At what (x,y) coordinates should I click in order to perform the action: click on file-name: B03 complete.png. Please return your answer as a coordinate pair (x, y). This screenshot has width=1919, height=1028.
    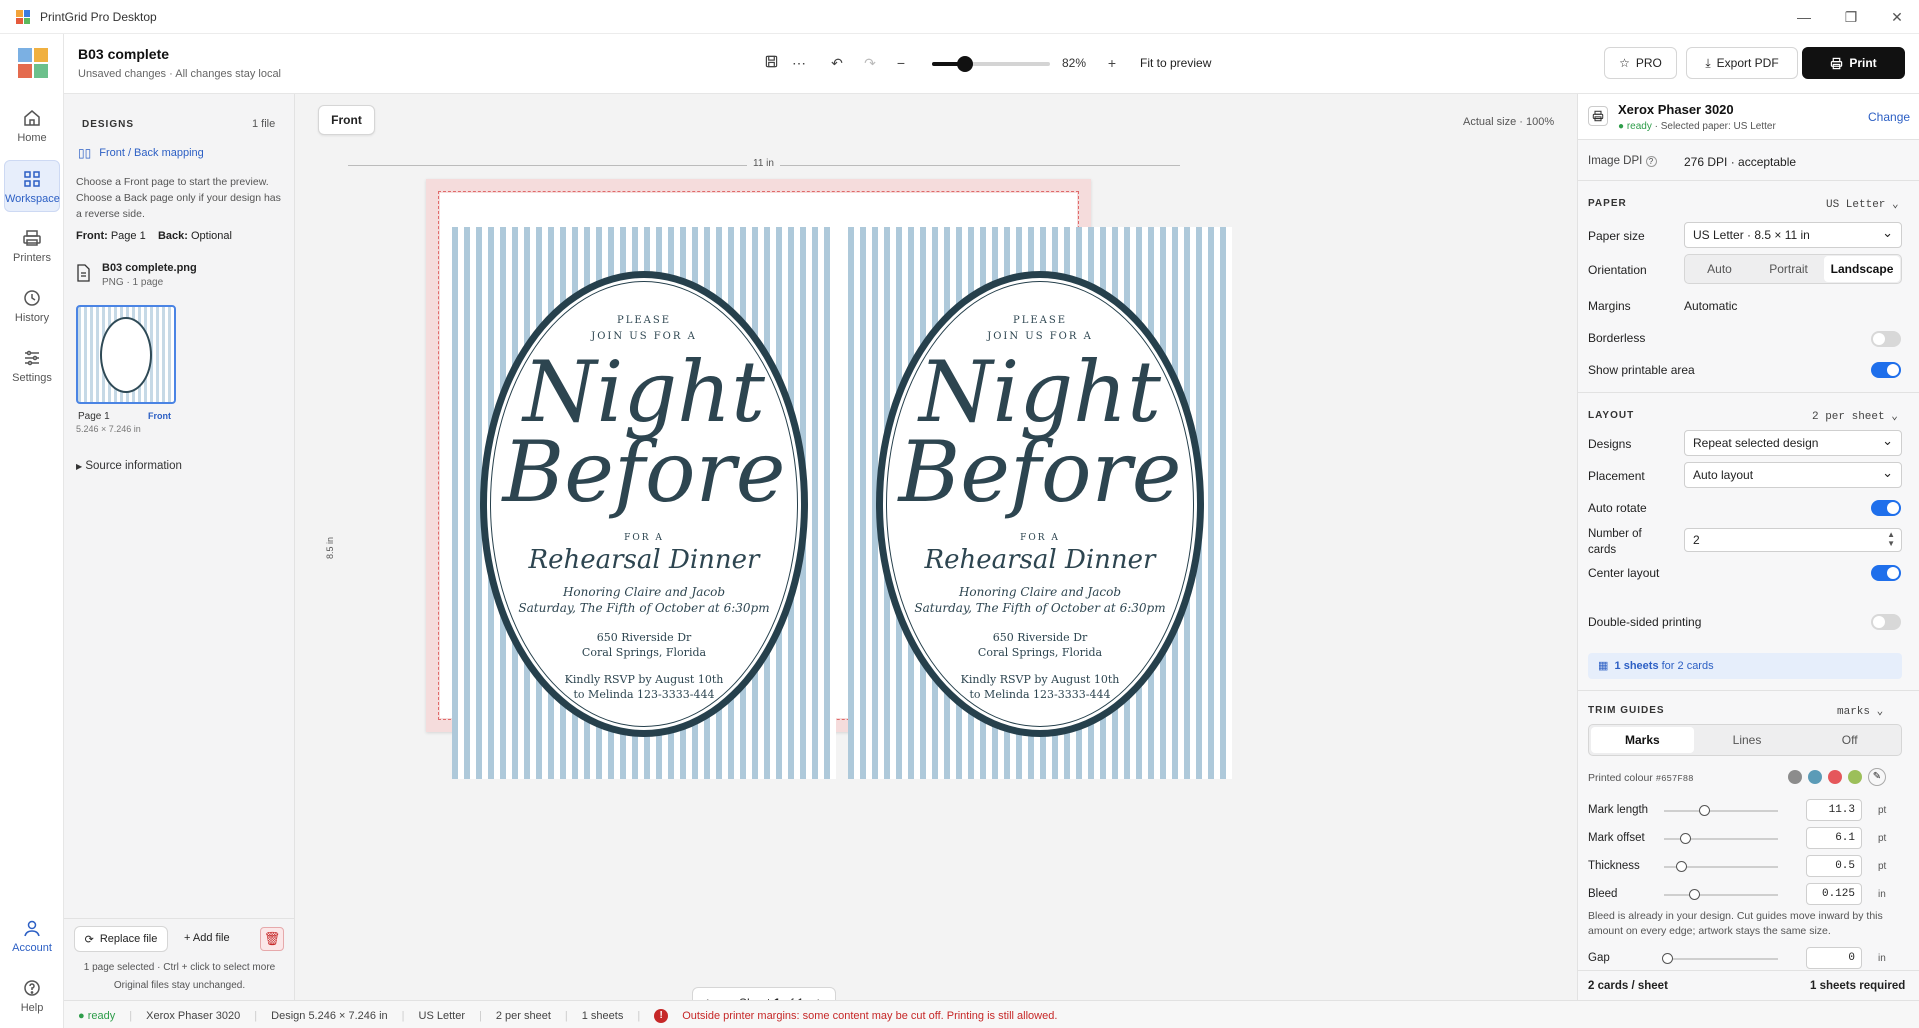
    Looking at the image, I should click on (149, 268).